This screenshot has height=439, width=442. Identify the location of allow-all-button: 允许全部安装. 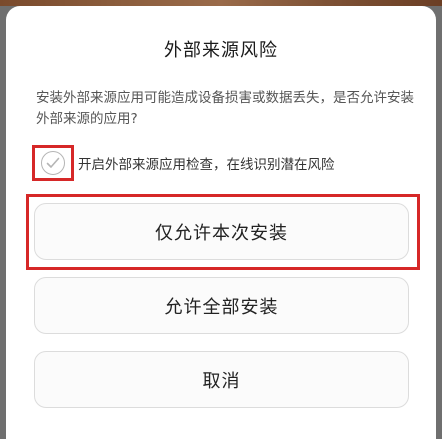
(221, 305).